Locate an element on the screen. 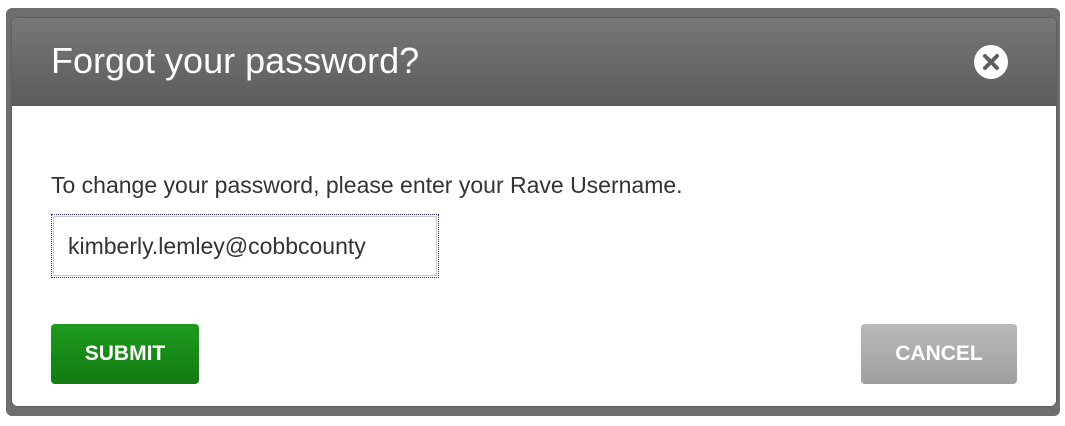  close-icon is located at coordinates (991, 62).